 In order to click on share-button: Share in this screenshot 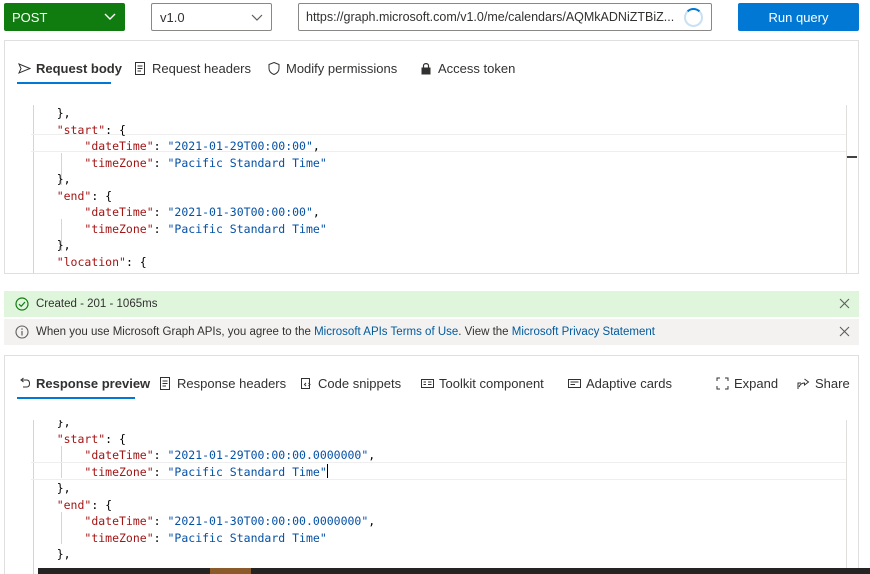, I will do `click(823, 383)`.